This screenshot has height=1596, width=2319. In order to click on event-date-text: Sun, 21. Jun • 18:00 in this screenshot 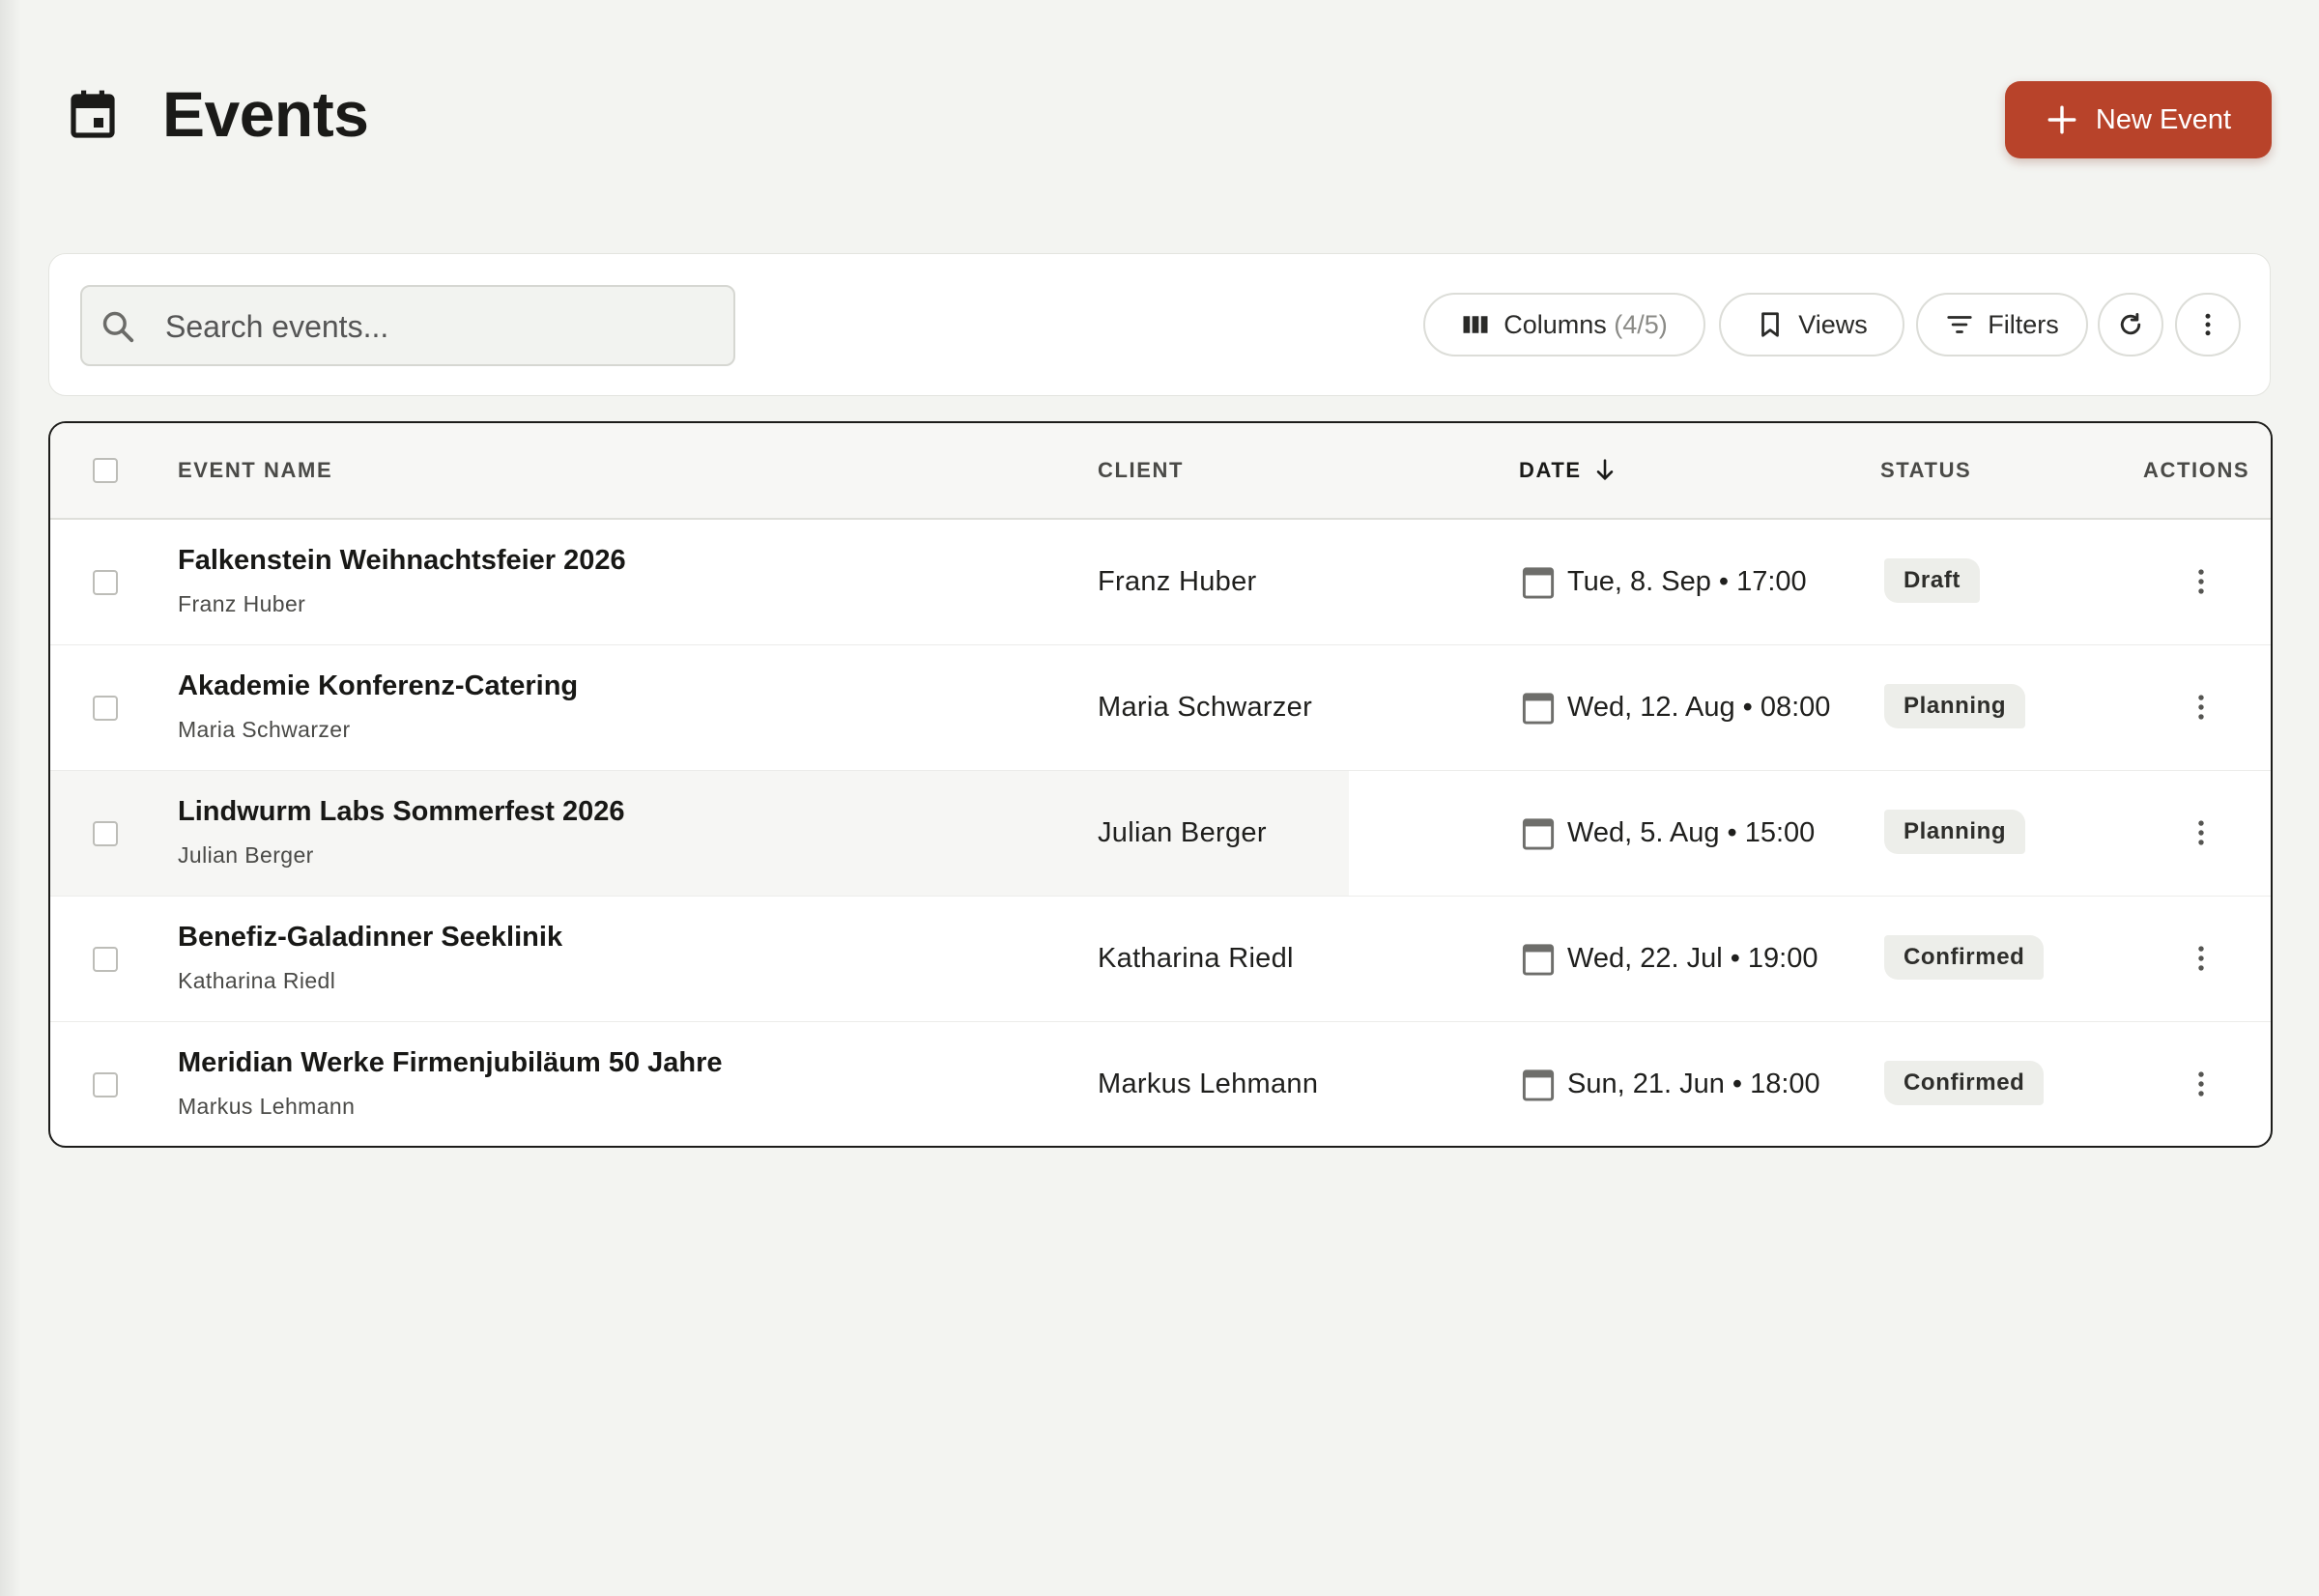, I will do `click(1694, 1084)`.